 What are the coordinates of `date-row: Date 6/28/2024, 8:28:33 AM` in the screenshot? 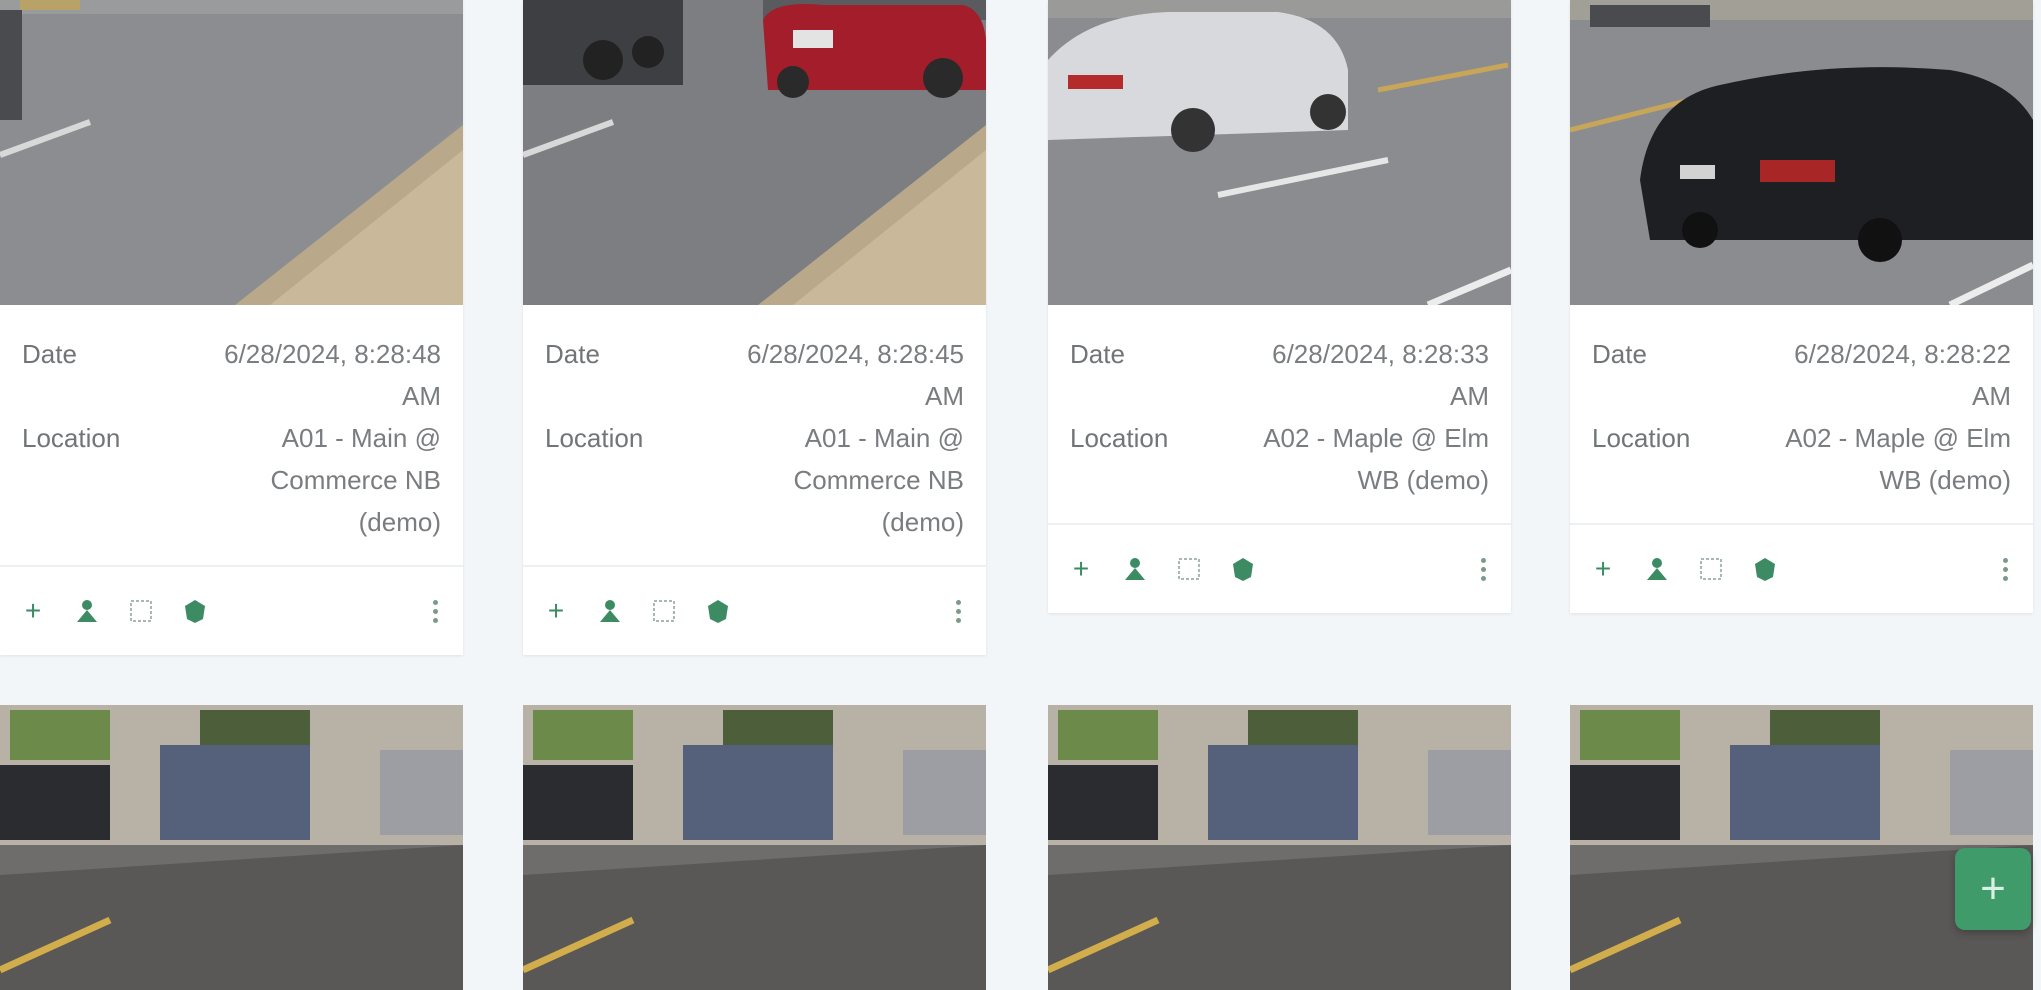 It's located at (1279, 375).